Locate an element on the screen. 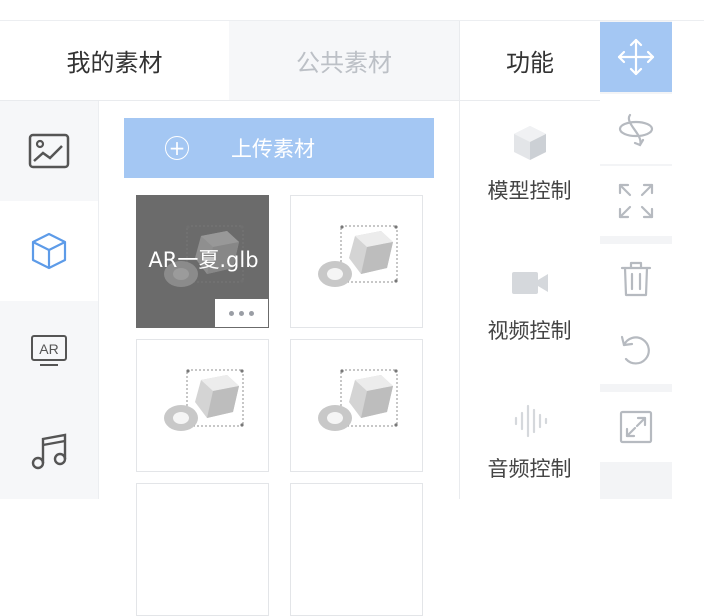 Image resolution: width=704 pixels, height=616 pixels. video-control-button: 视频控制 is located at coordinates (529, 304).